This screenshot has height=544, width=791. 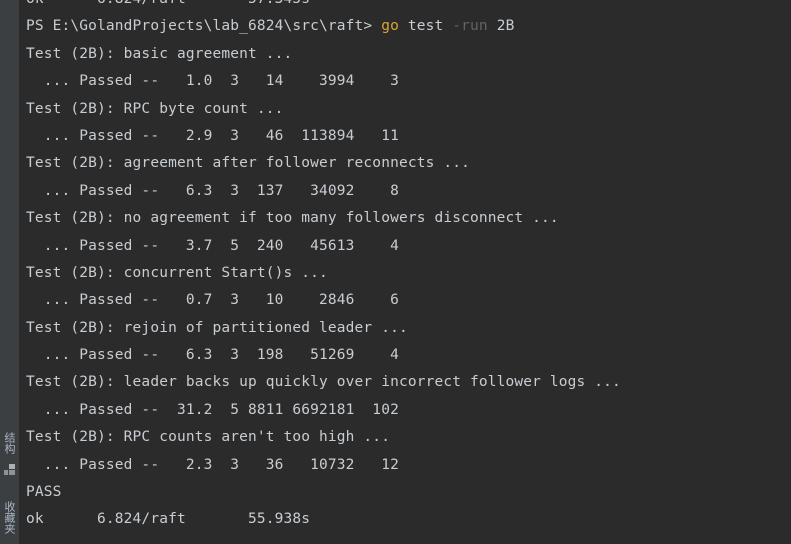 I want to click on command-arg-test: test, so click(x=425, y=26).